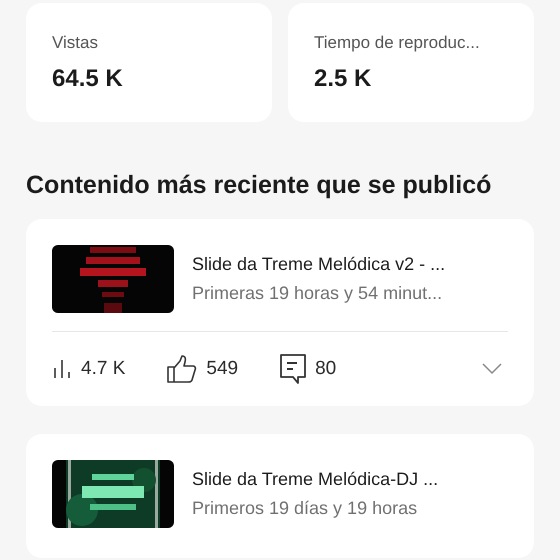  What do you see at coordinates (325, 369) in the screenshot?
I see `comments-count: 80` at bounding box center [325, 369].